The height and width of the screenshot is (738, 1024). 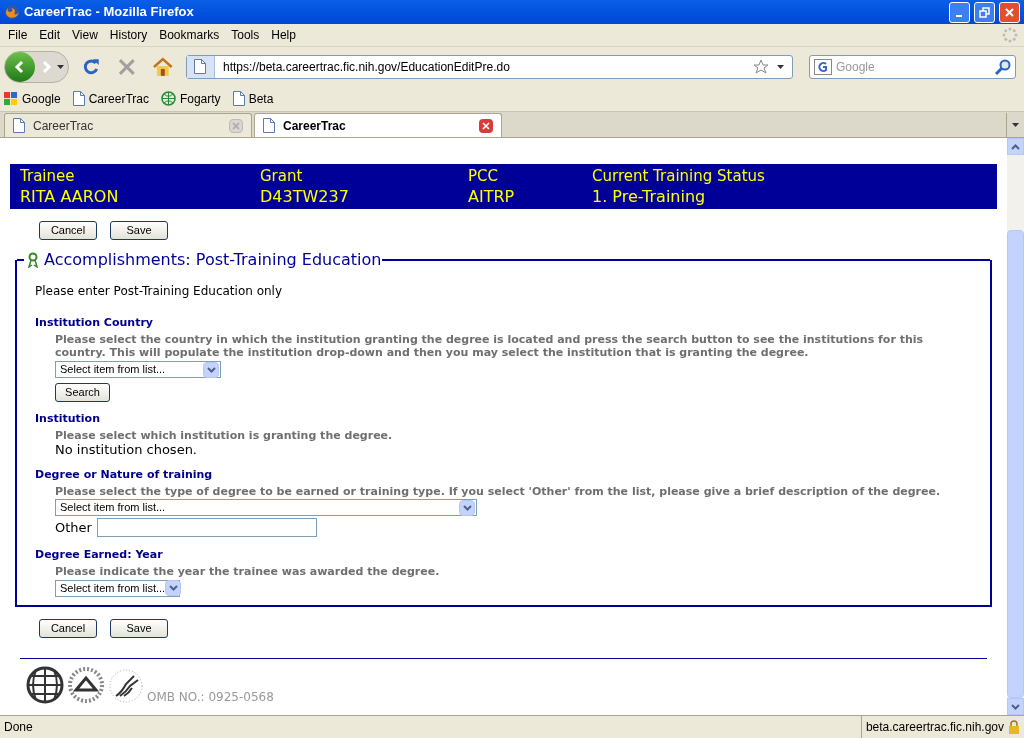 I want to click on bookmark-item: CareerTrac, so click(x=110, y=98).